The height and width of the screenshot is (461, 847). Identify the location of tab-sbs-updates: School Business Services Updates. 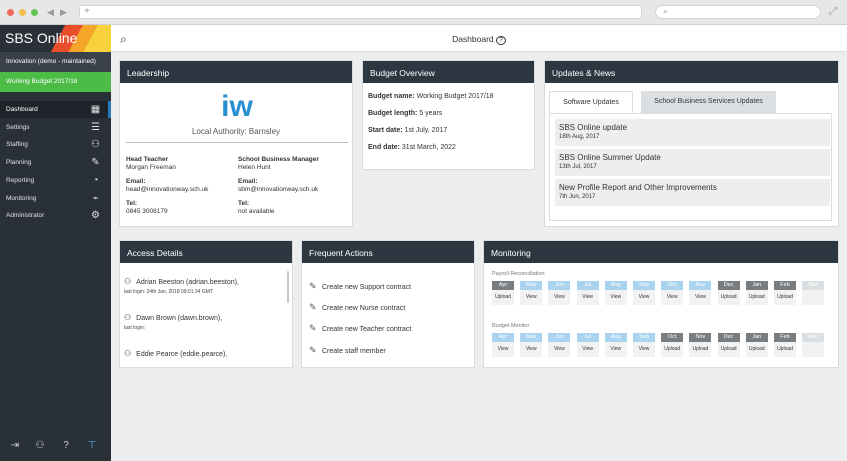
(708, 102).